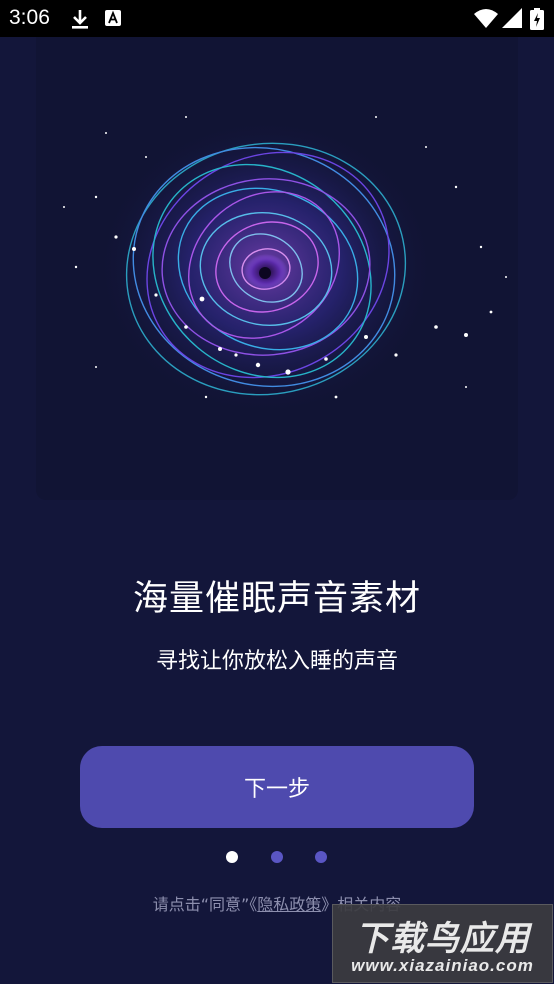 This screenshot has height=984, width=554. Describe the element at coordinates (277, 18) in the screenshot. I see `status-bar: 3:06` at that location.